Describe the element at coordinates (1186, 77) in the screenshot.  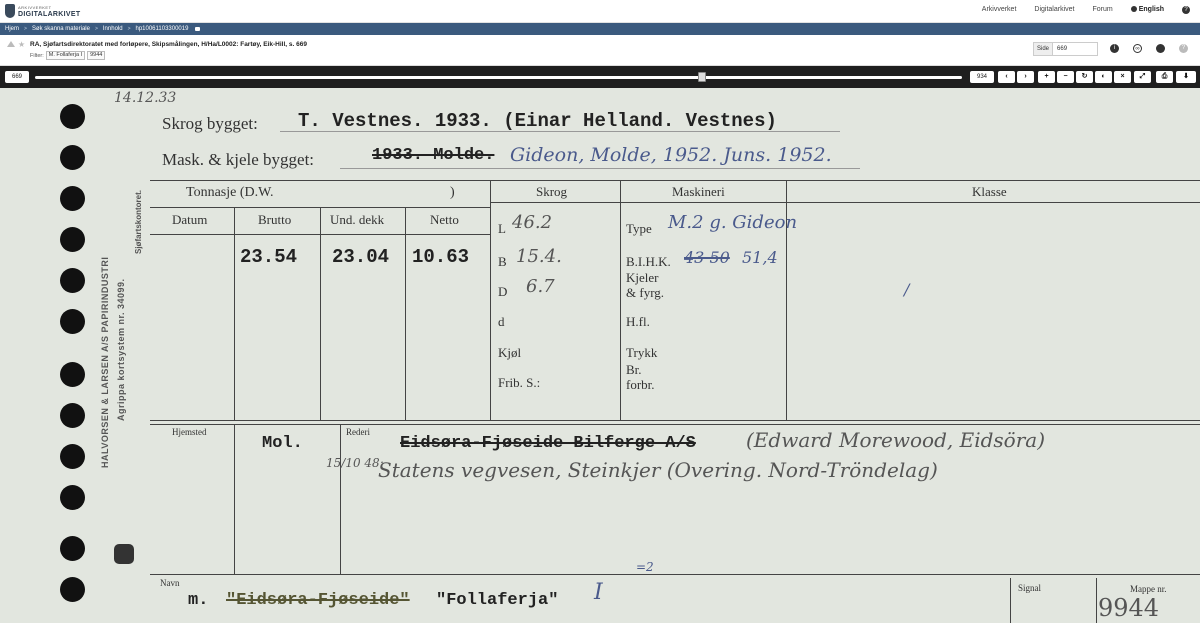
I see `download-icon: ⬇` at that location.